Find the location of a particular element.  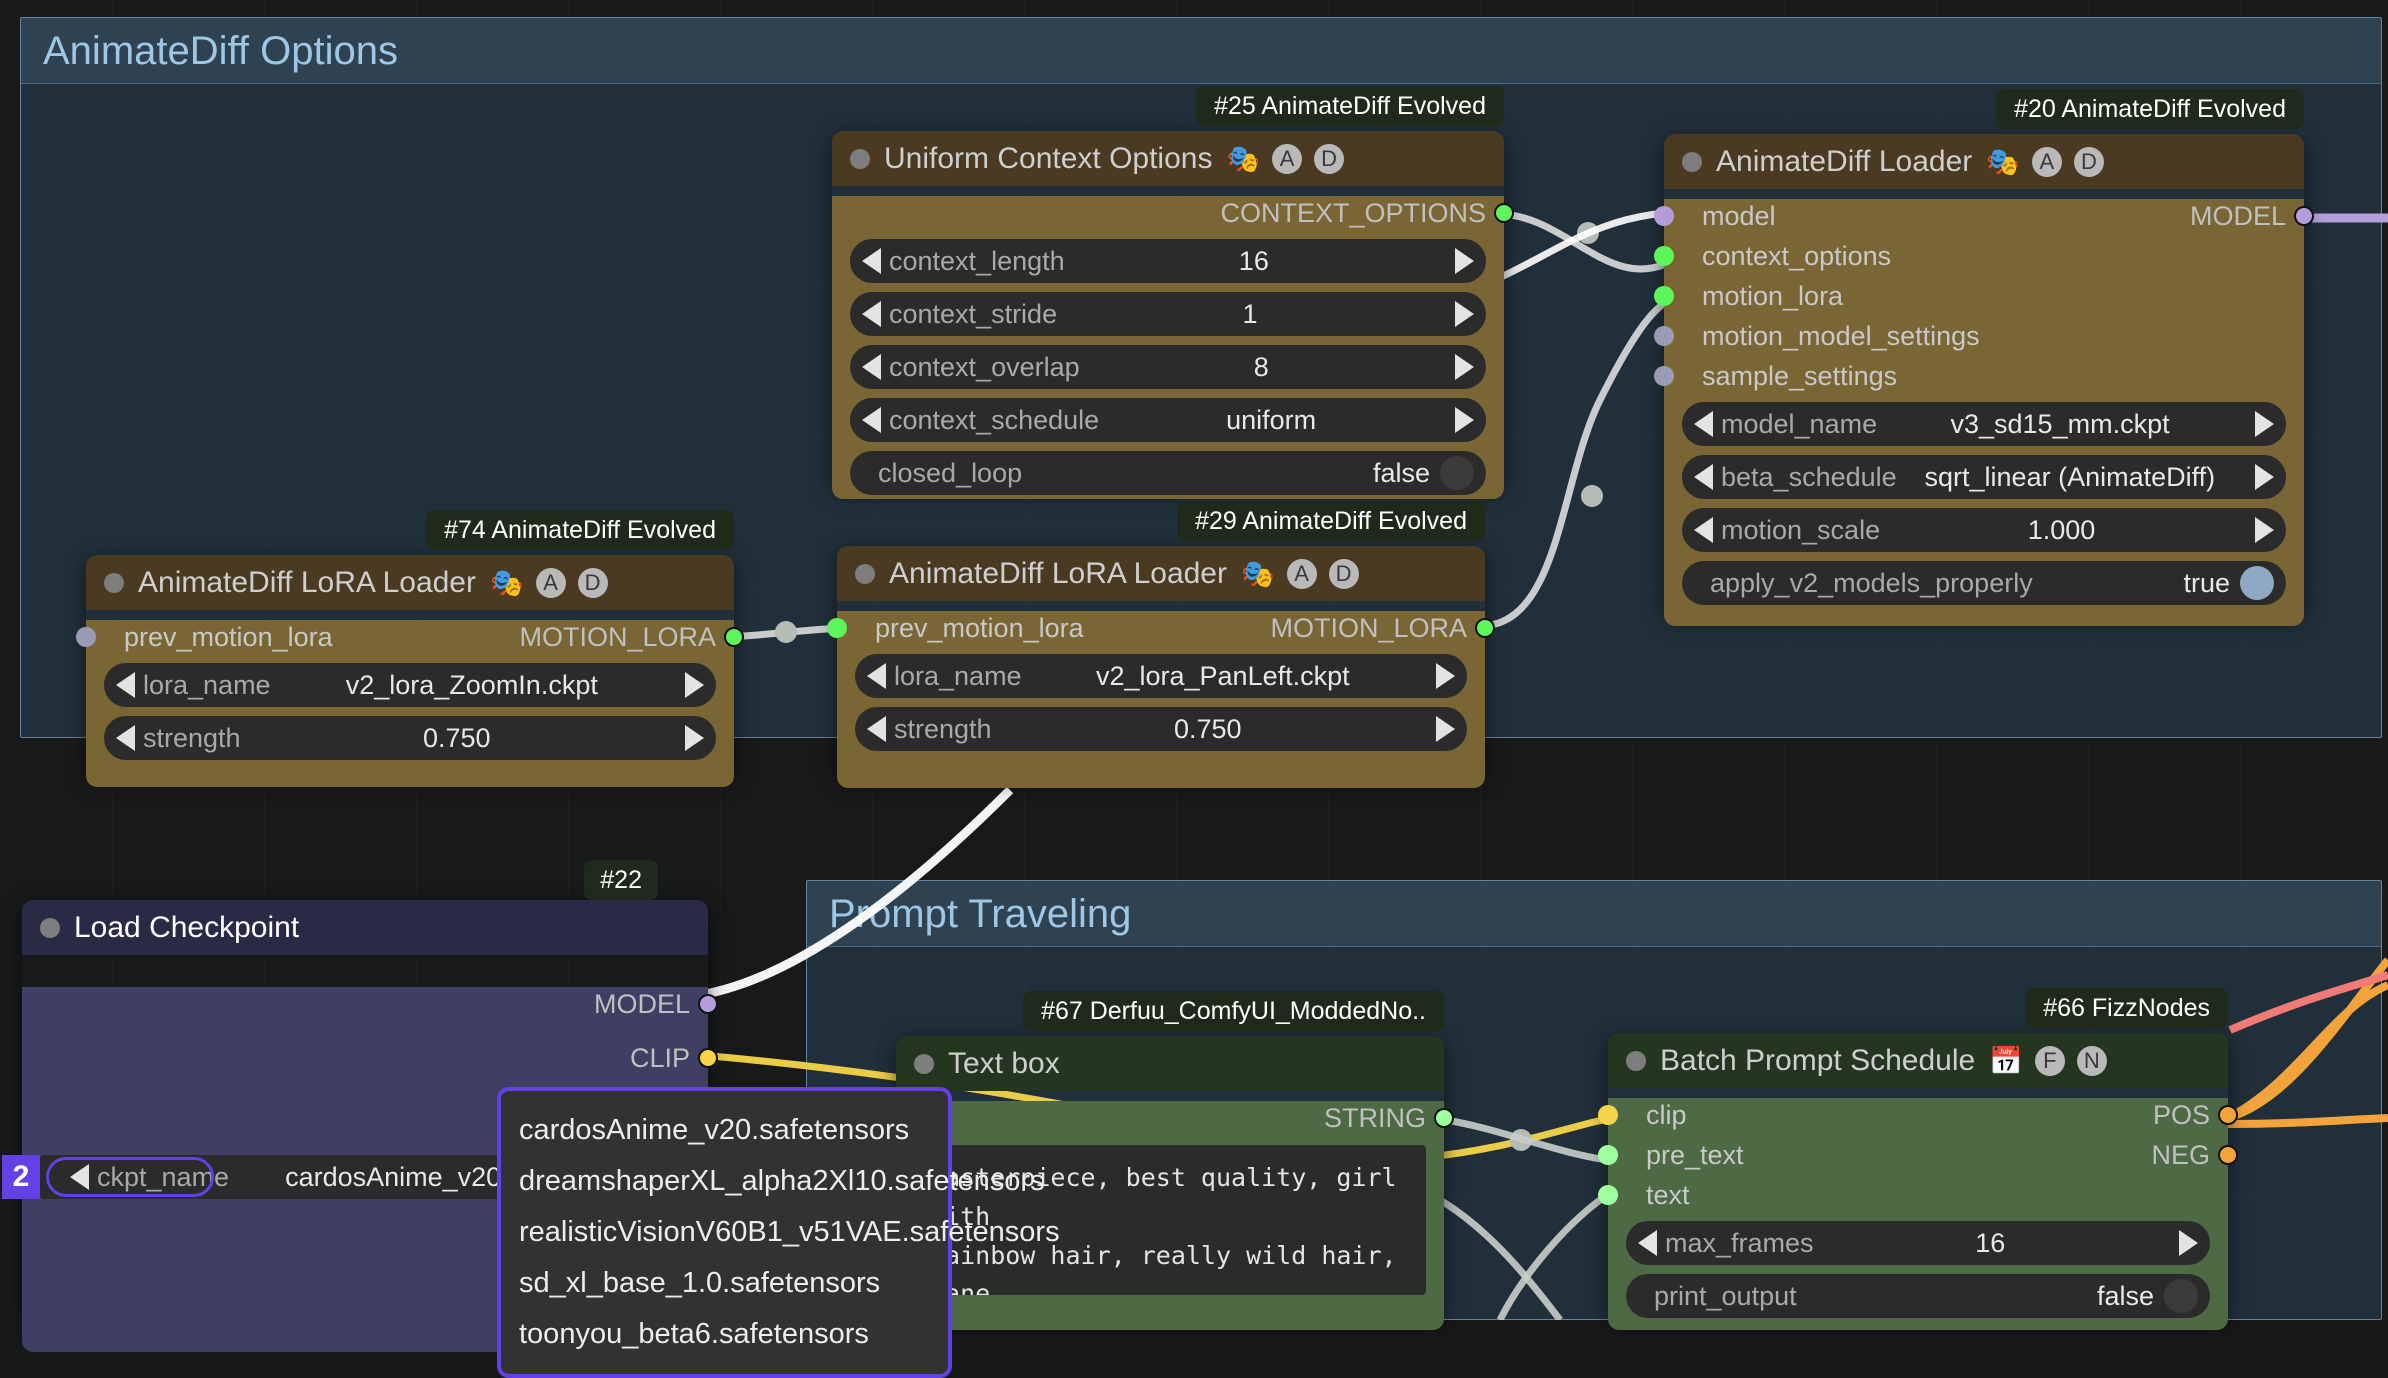

widget-value: 8 is located at coordinates (1261, 367).